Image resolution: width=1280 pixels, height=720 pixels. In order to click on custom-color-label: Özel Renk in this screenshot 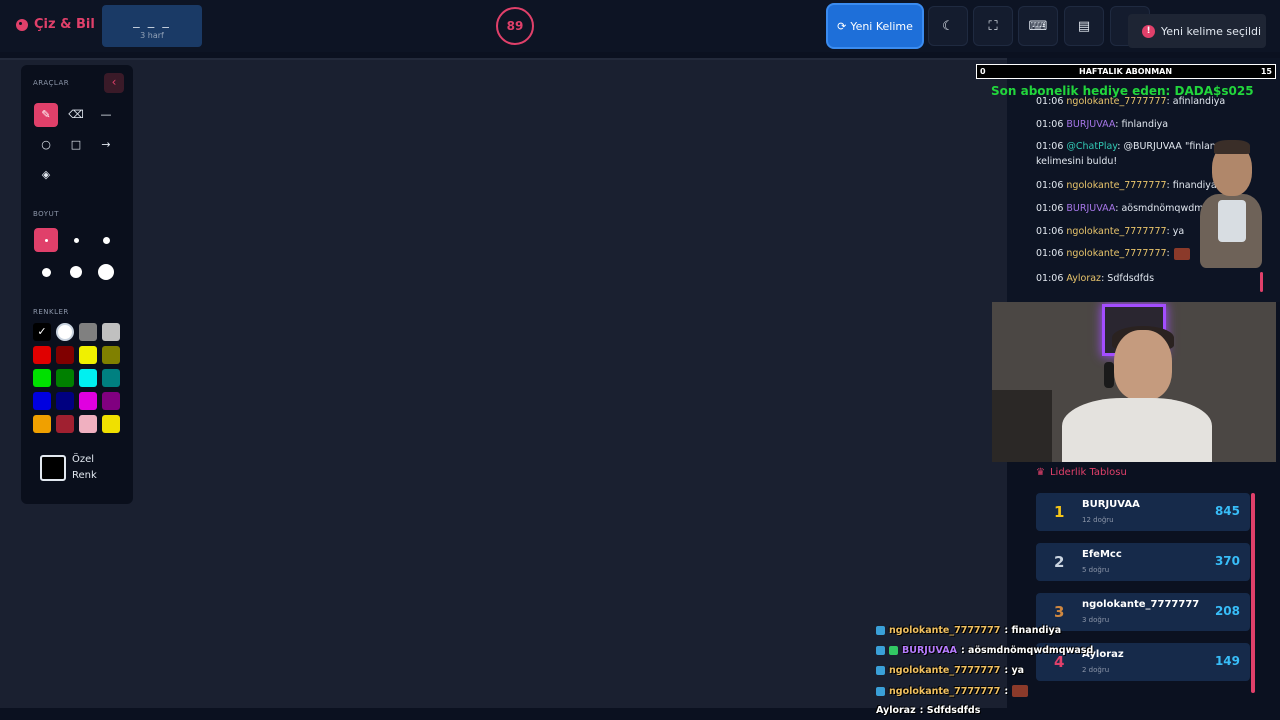, I will do `click(84, 468)`.